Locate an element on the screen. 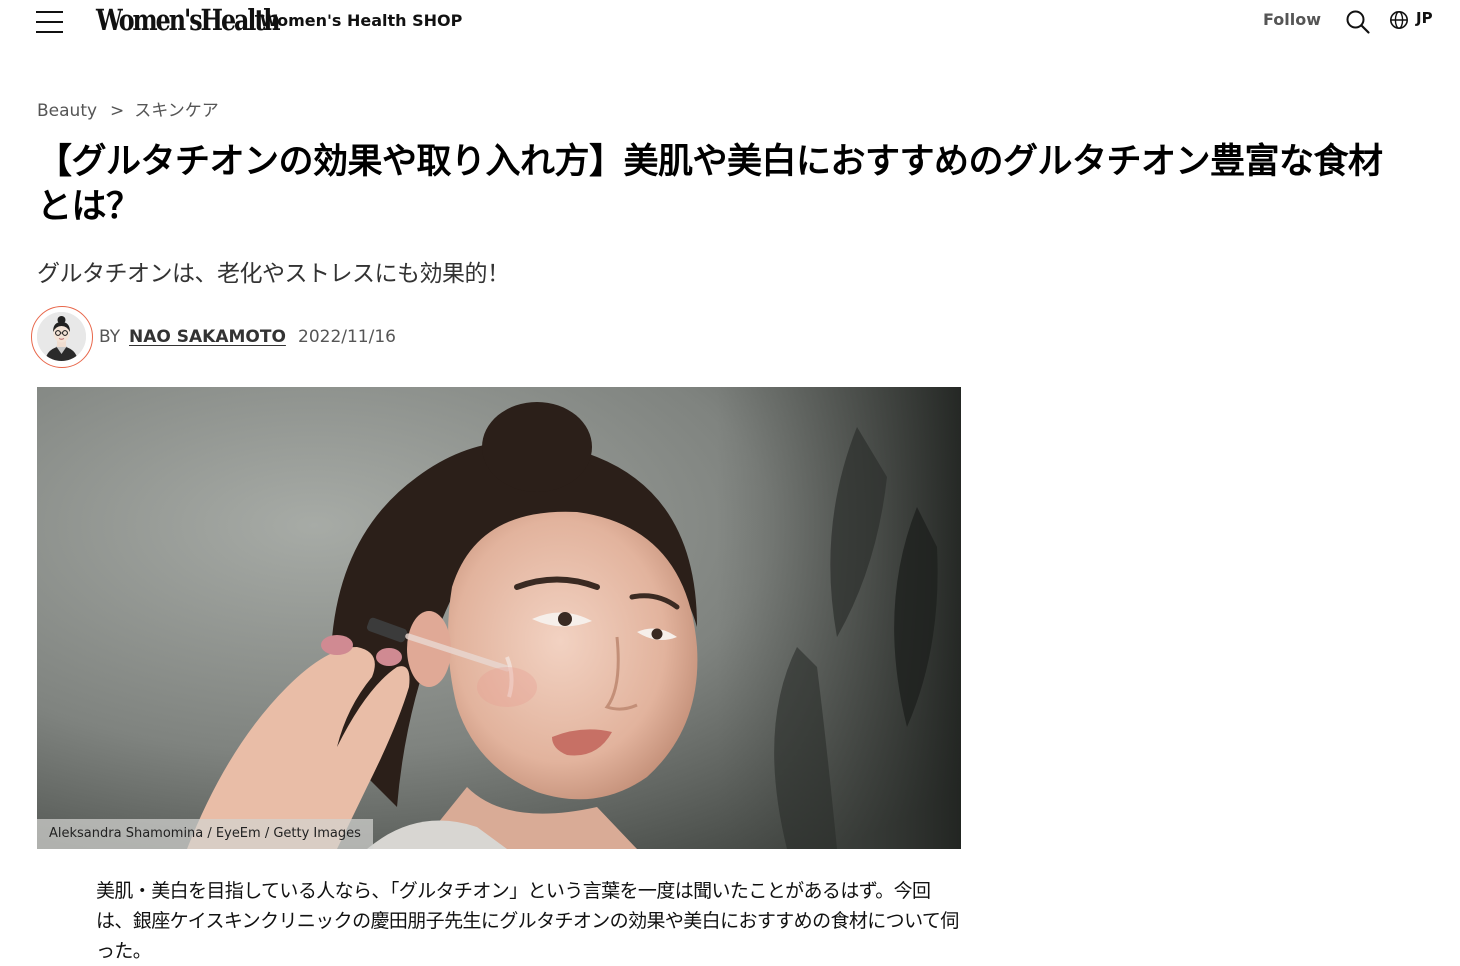 The height and width of the screenshot is (966, 1460). region-label: JP is located at coordinates (1424, 18).